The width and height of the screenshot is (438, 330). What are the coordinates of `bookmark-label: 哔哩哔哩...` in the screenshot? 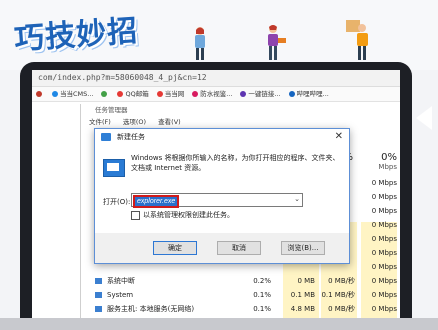 It's located at (312, 94).